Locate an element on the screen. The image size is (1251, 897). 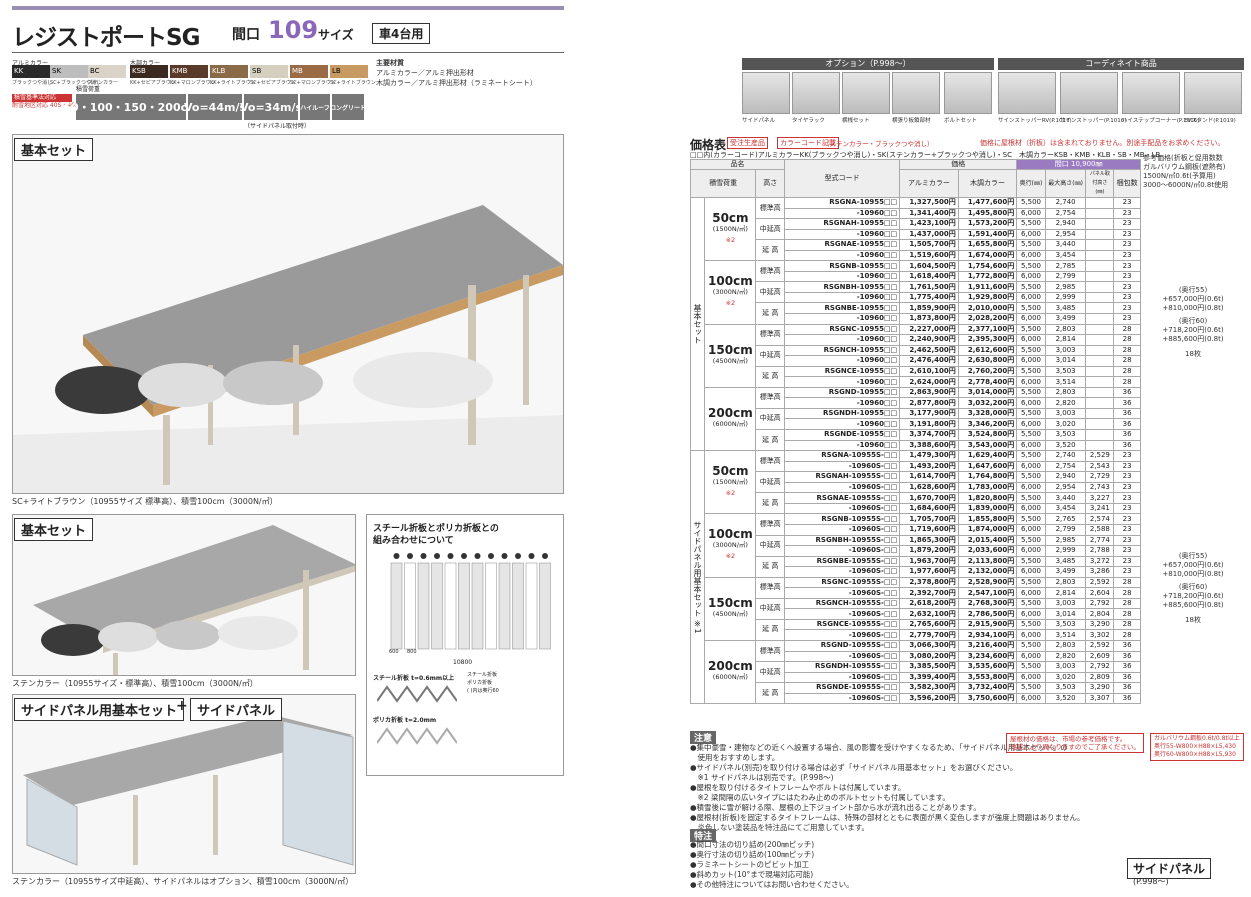
max-height: 3,440 is located at coordinates (1065, 498).